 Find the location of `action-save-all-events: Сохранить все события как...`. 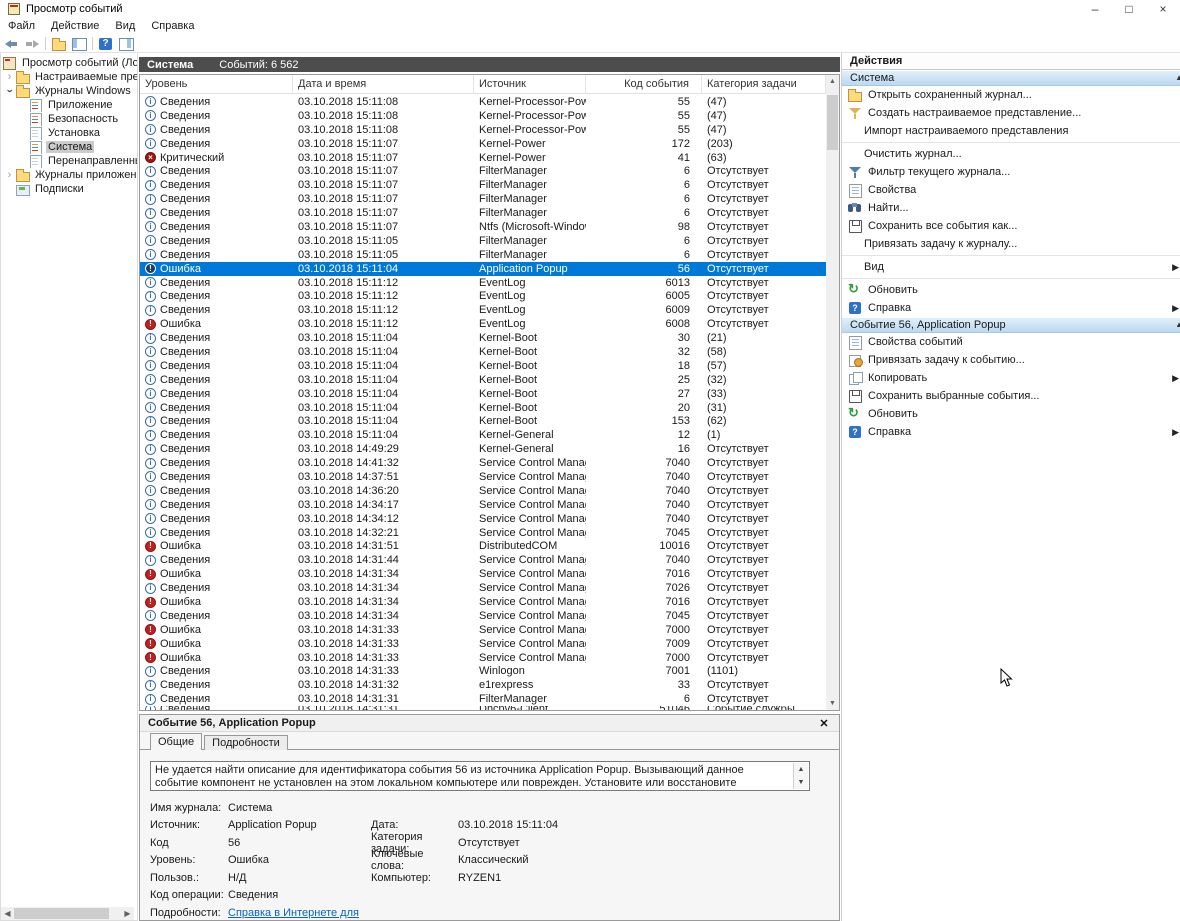

action-save-all-events: Сохранить все события как... is located at coordinates (1011, 226).